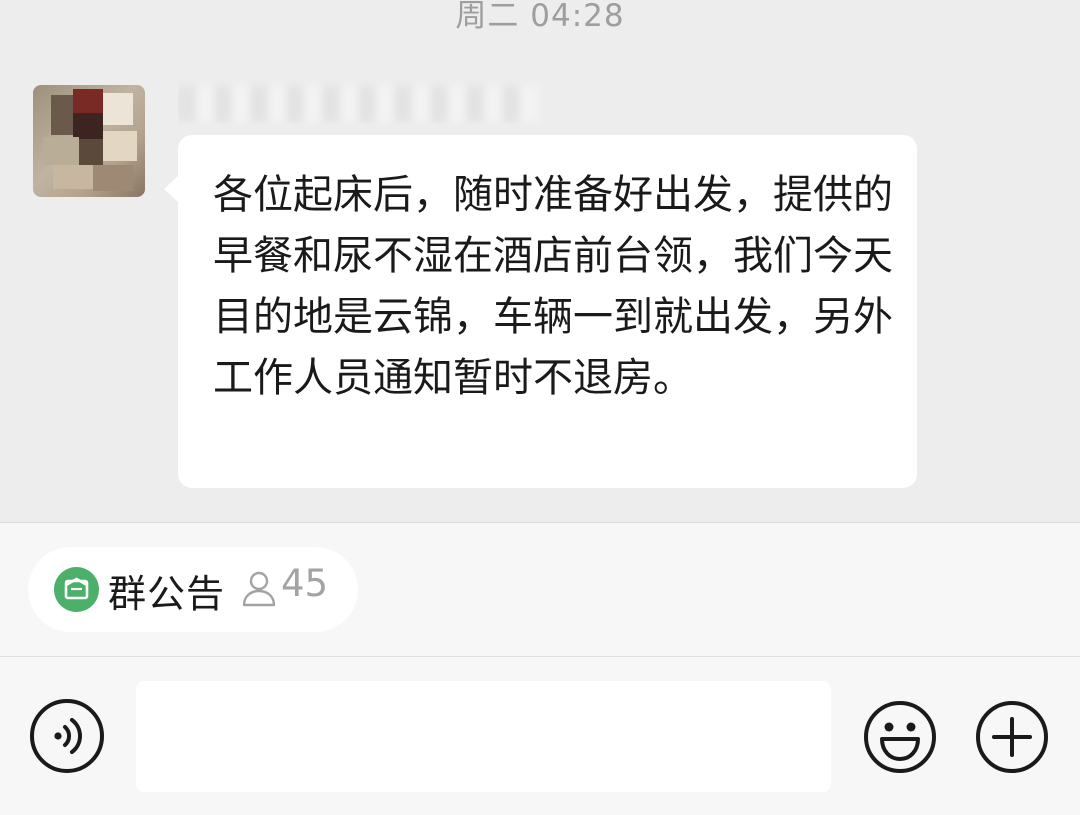 The image size is (1080, 815). I want to click on group-announcement-button: 群公告 45, so click(193, 589).